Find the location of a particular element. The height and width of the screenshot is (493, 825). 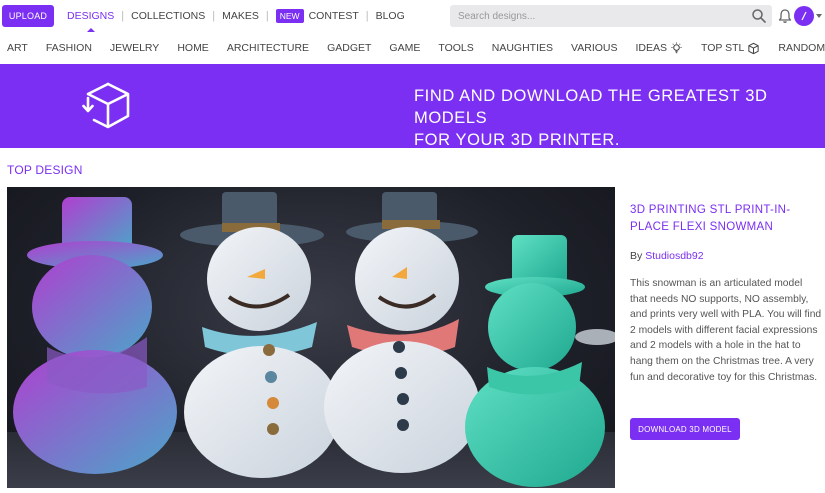

green-snowman is located at coordinates (540, 361).